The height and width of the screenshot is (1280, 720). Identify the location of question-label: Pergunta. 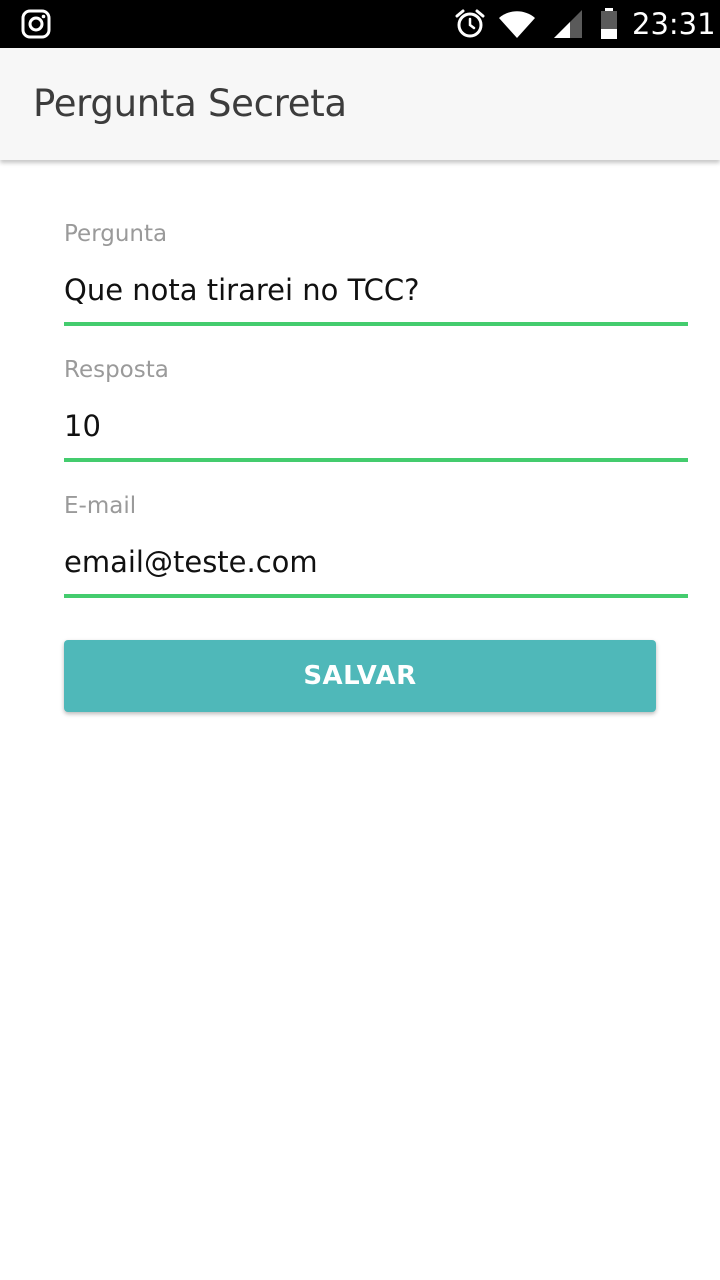
(116, 234).